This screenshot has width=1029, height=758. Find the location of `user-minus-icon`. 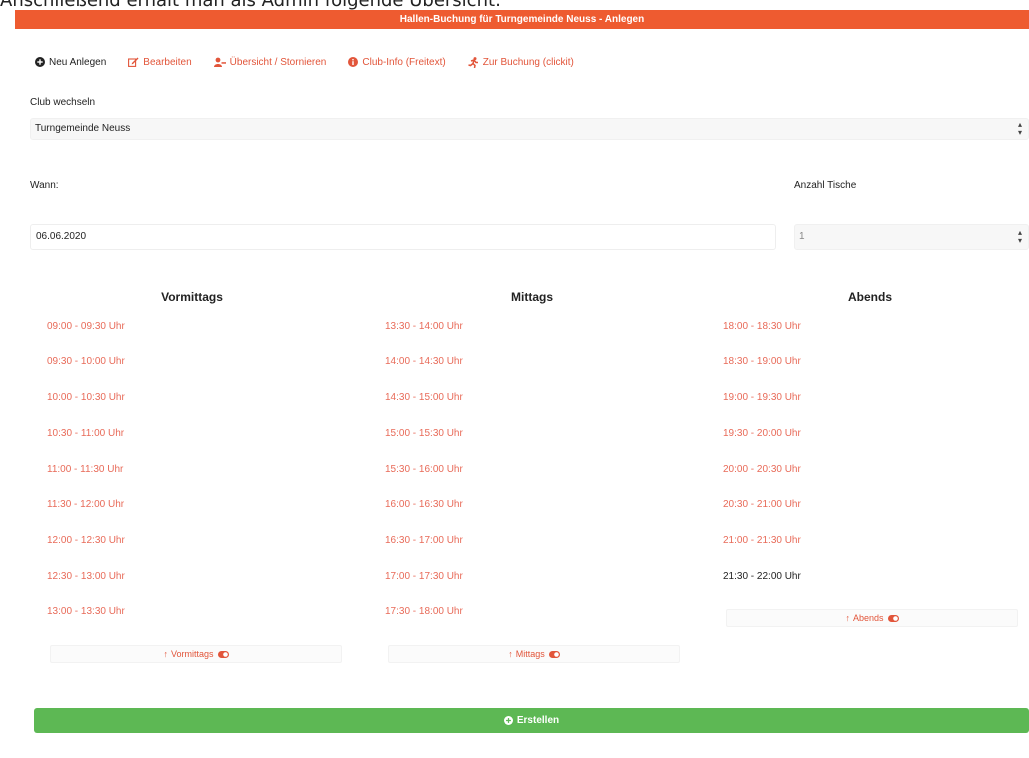

user-minus-icon is located at coordinates (219, 62).